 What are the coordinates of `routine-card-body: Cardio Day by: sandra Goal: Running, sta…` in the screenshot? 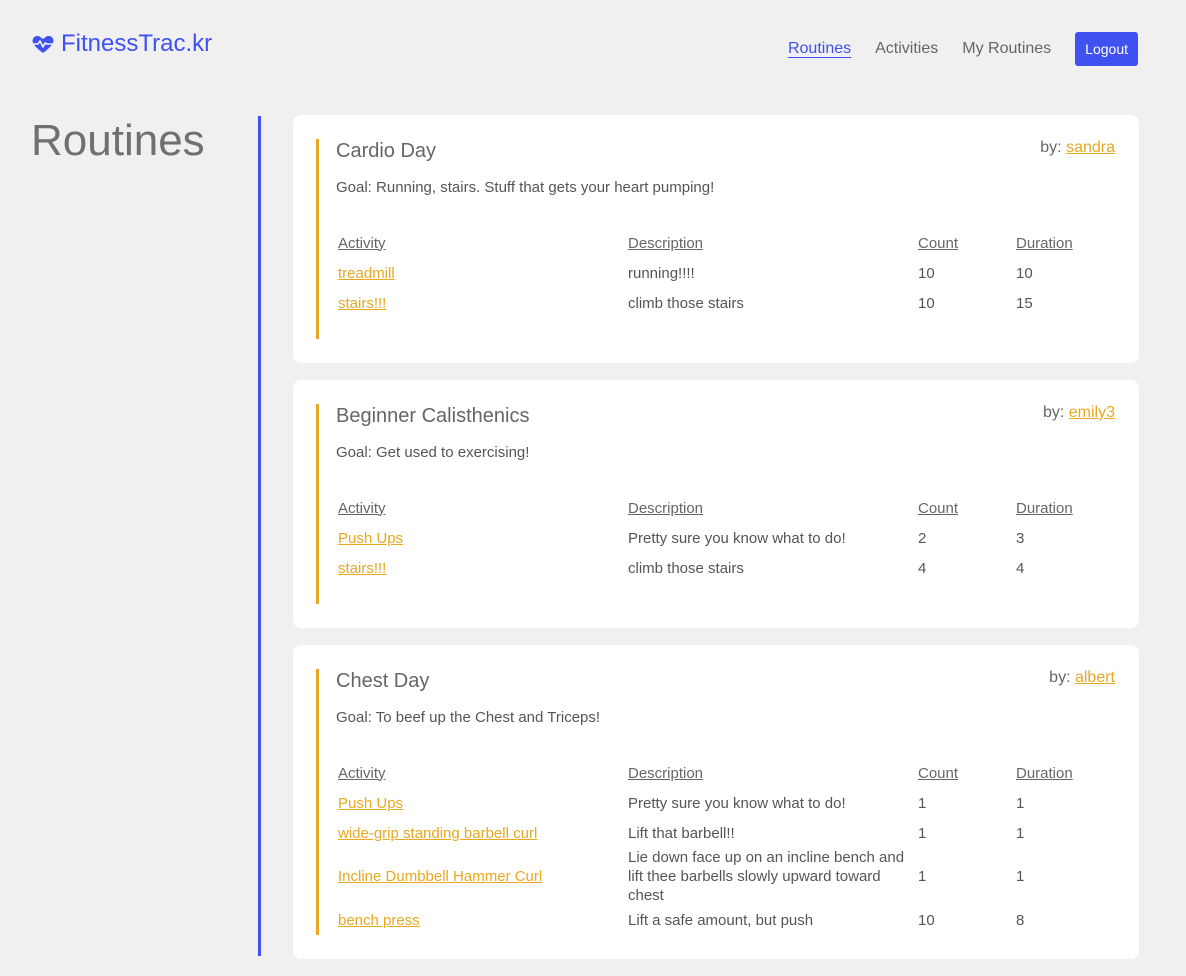 It's located at (715, 239).